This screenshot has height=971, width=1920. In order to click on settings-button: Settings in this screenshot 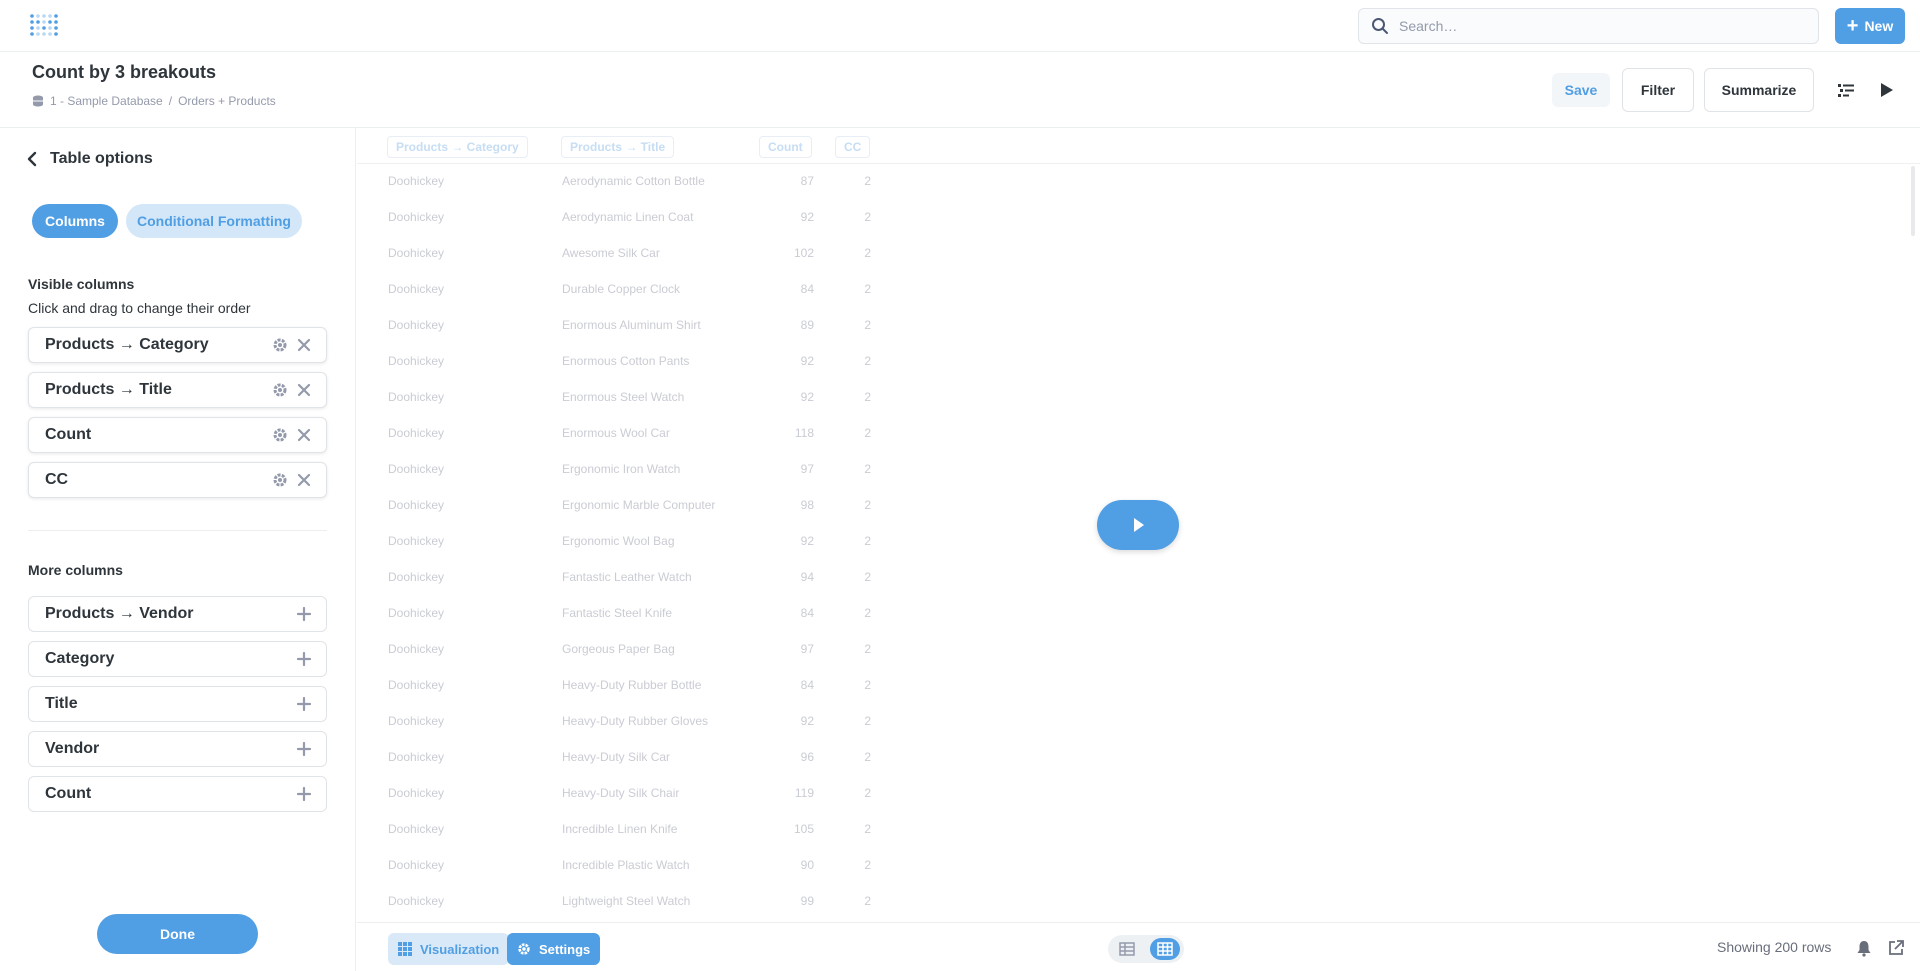, I will do `click(554, 949)`.